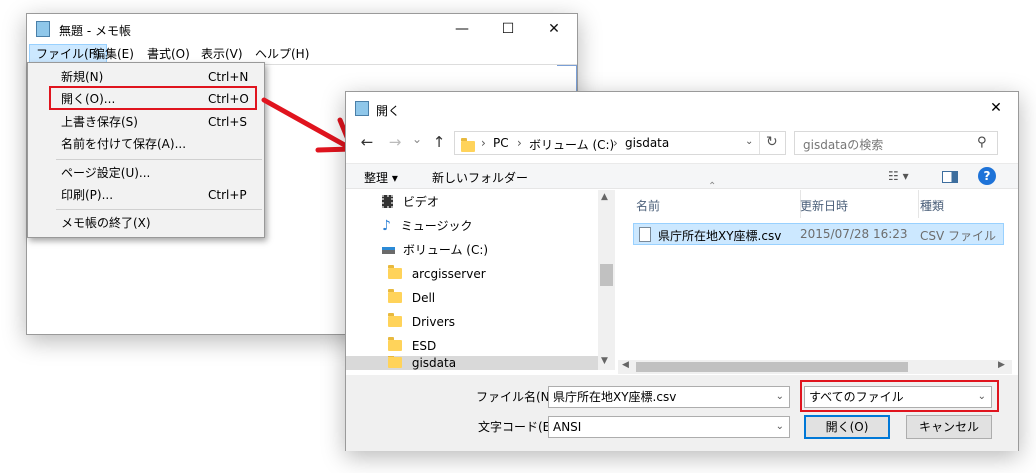 This screenshot has height=473, width=1036. I want to click on search-input-placeholder: gisdataの検索, so click(843, 144).